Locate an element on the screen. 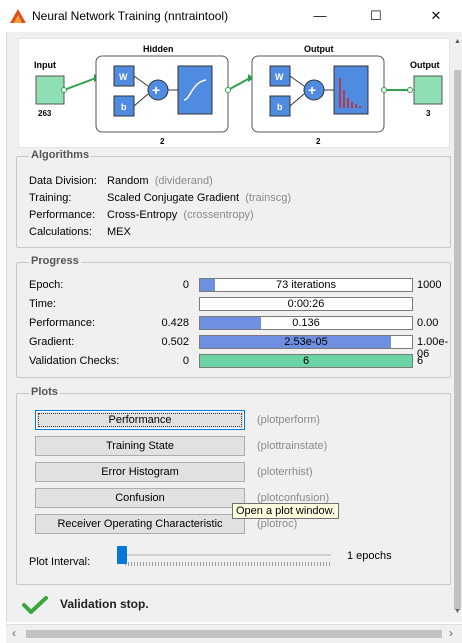 The image size is (462, 643). output-size: 3 is located at coordinates (428, 113).